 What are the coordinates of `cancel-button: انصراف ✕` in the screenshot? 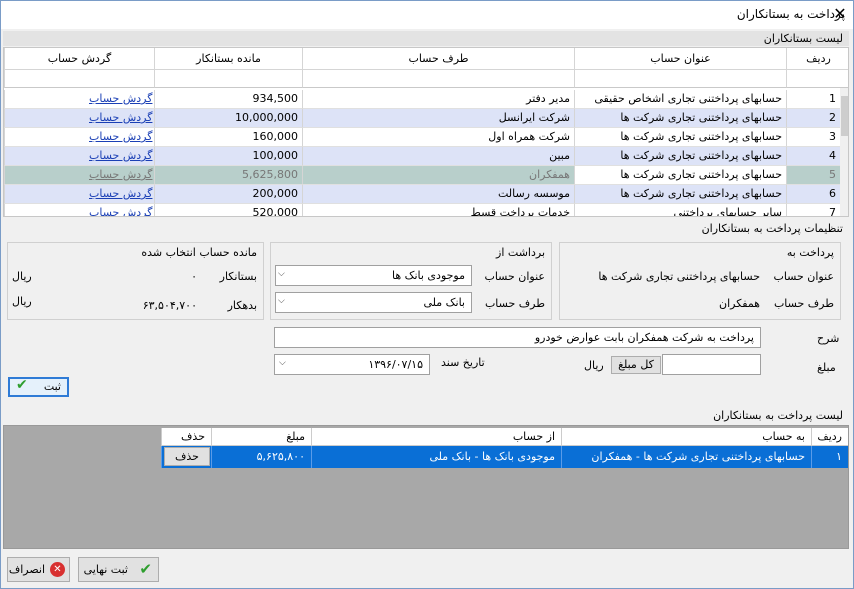 It's located at (38, 569).